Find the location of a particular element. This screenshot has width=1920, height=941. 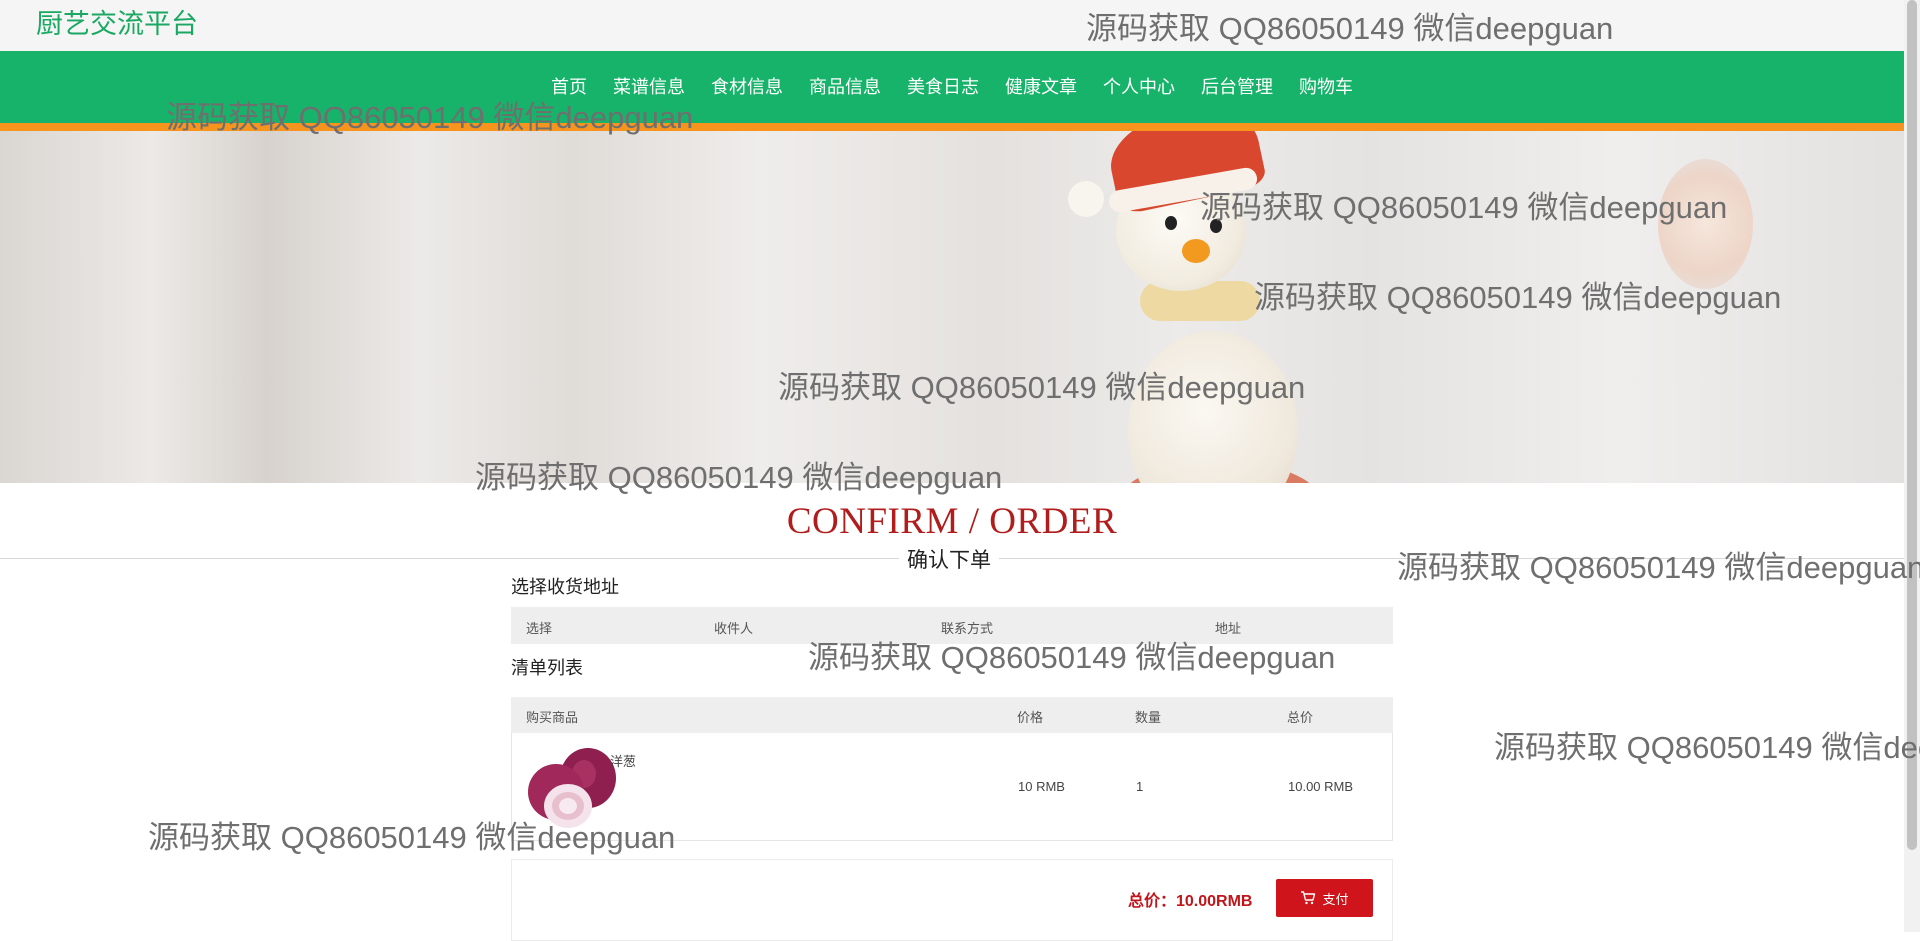

address-table-header: 选择 收件人 联系方式 地址 is located at coordinates (952, 625).